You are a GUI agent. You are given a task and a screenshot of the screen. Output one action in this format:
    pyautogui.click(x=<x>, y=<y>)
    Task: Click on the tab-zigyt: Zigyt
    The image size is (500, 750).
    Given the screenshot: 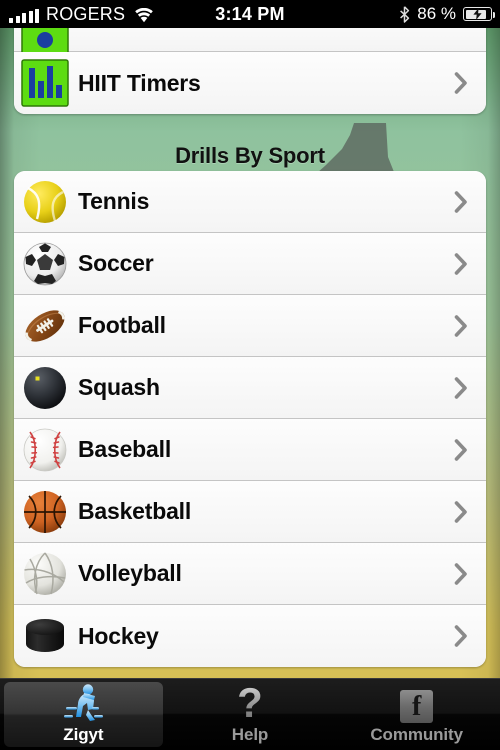 What is the action you would take?
    pyautogui.click(x=83, y=714)
    